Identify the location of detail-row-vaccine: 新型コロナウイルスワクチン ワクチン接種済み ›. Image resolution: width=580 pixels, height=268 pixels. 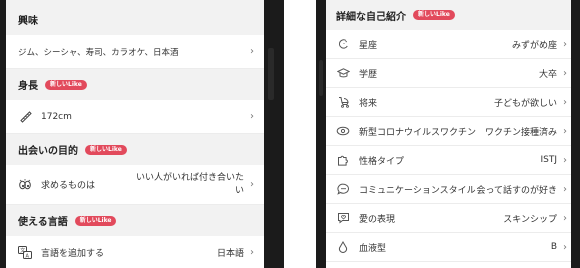
(448, 131).